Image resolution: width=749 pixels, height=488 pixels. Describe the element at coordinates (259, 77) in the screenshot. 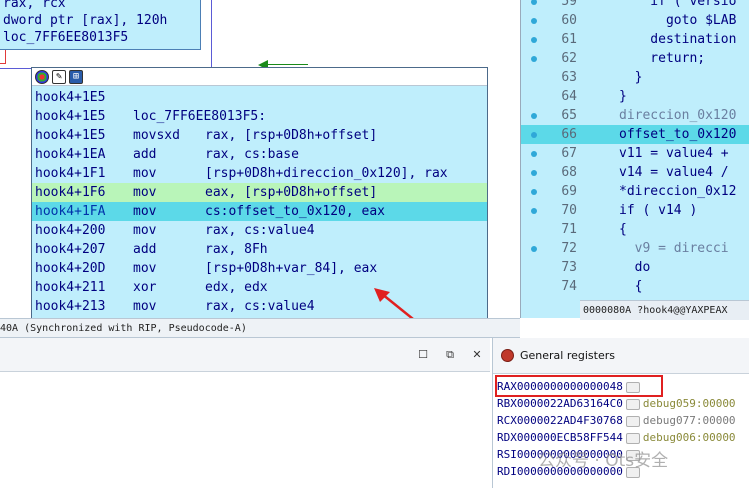

I see `block-header: ✎ ⊞` at that location.